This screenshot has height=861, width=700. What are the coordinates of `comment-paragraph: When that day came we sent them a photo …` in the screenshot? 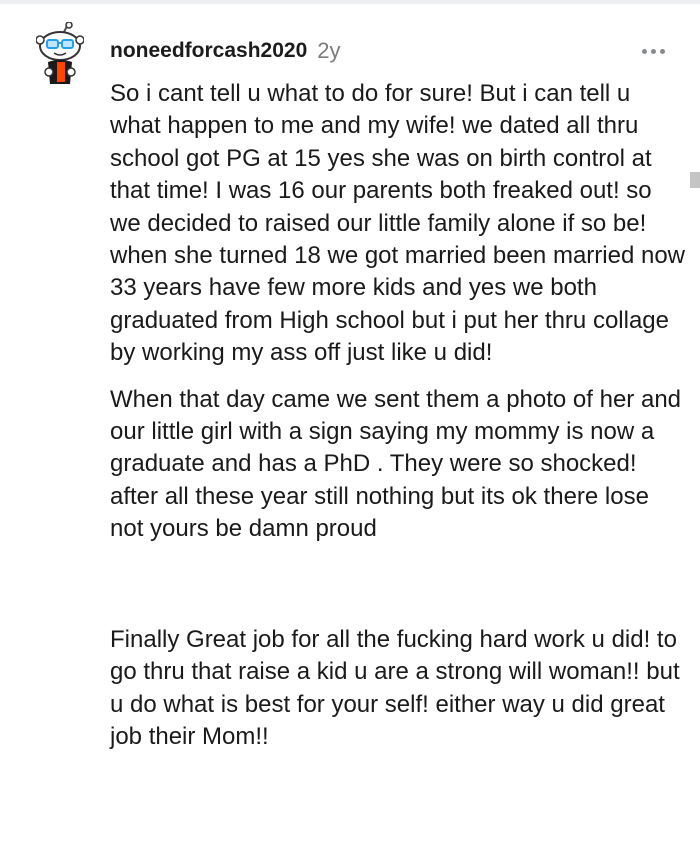 It's located at (396, 464).